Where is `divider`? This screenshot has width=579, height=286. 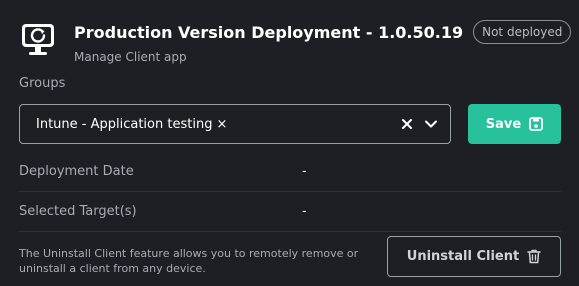 divider is located at coordinates (290, 231).